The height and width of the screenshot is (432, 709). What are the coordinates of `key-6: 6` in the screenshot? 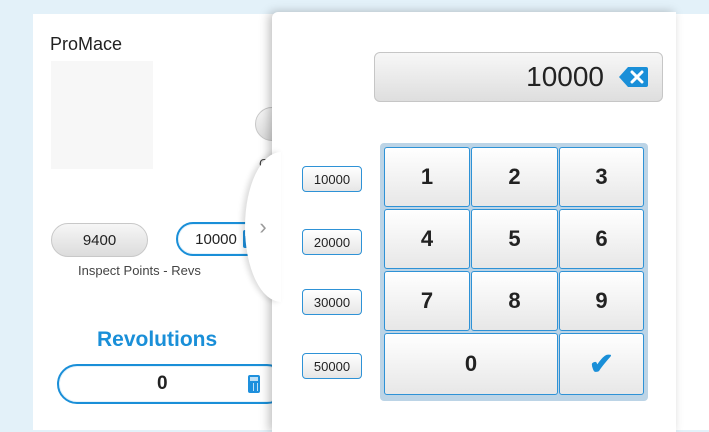 It's located at (601, 239).